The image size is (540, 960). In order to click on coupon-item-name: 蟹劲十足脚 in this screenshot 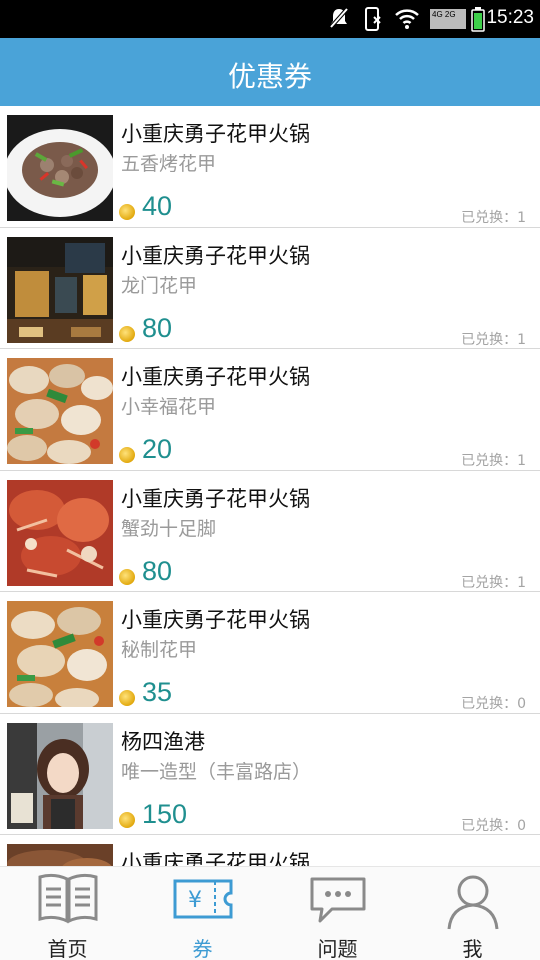, I will do `click(169, 528)`.